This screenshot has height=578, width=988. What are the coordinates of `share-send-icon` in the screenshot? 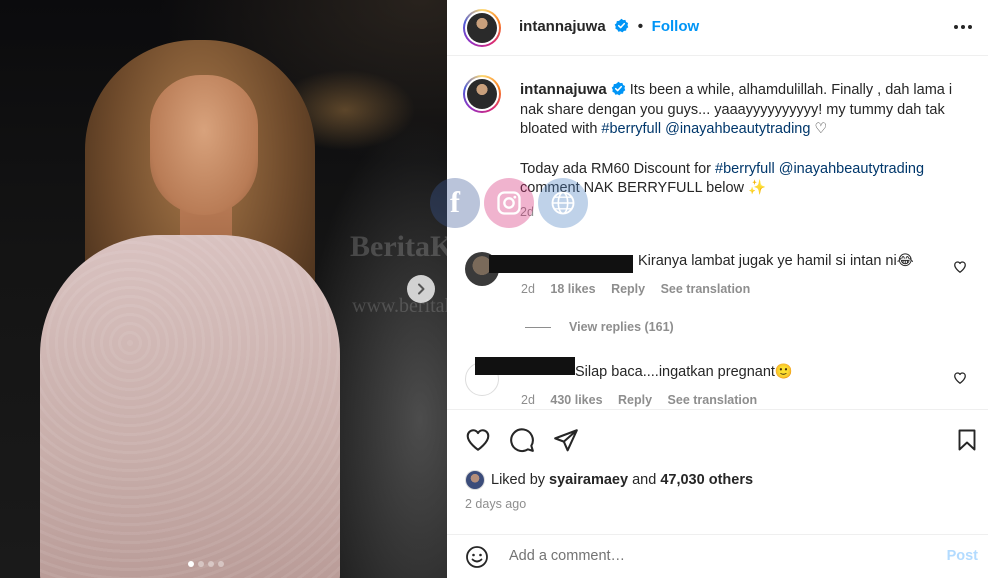 It's located at (566, 440).